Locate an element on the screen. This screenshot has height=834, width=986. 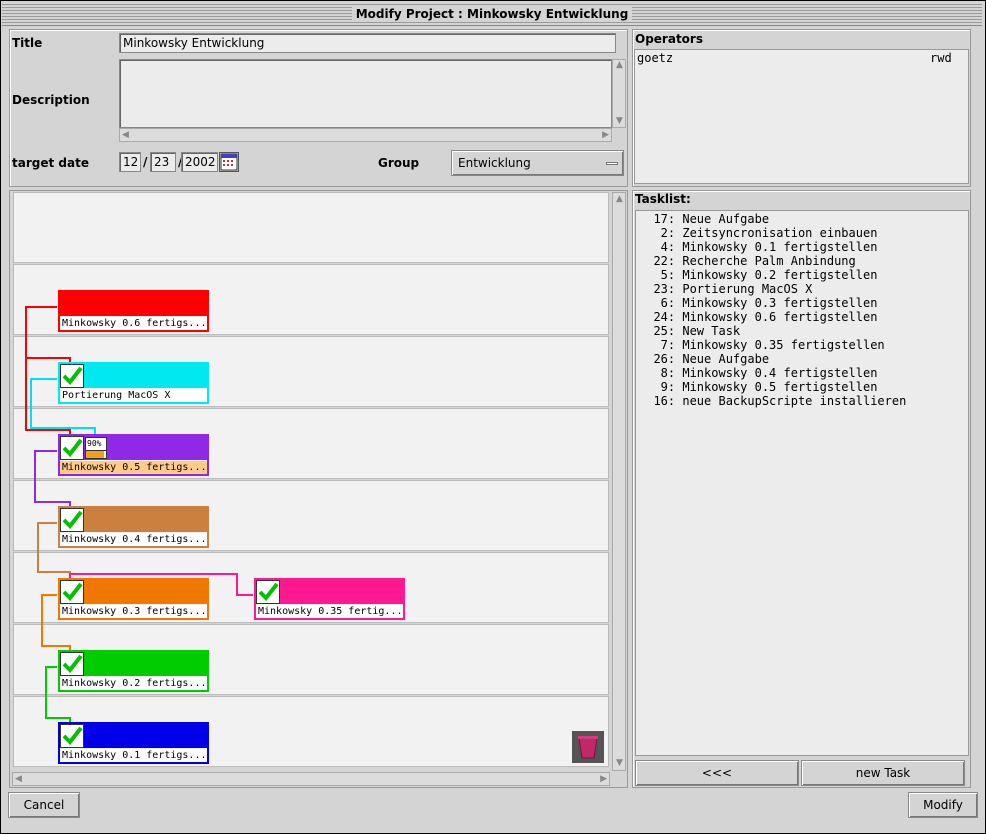
progress-bar is located at coordinates (96, 454).